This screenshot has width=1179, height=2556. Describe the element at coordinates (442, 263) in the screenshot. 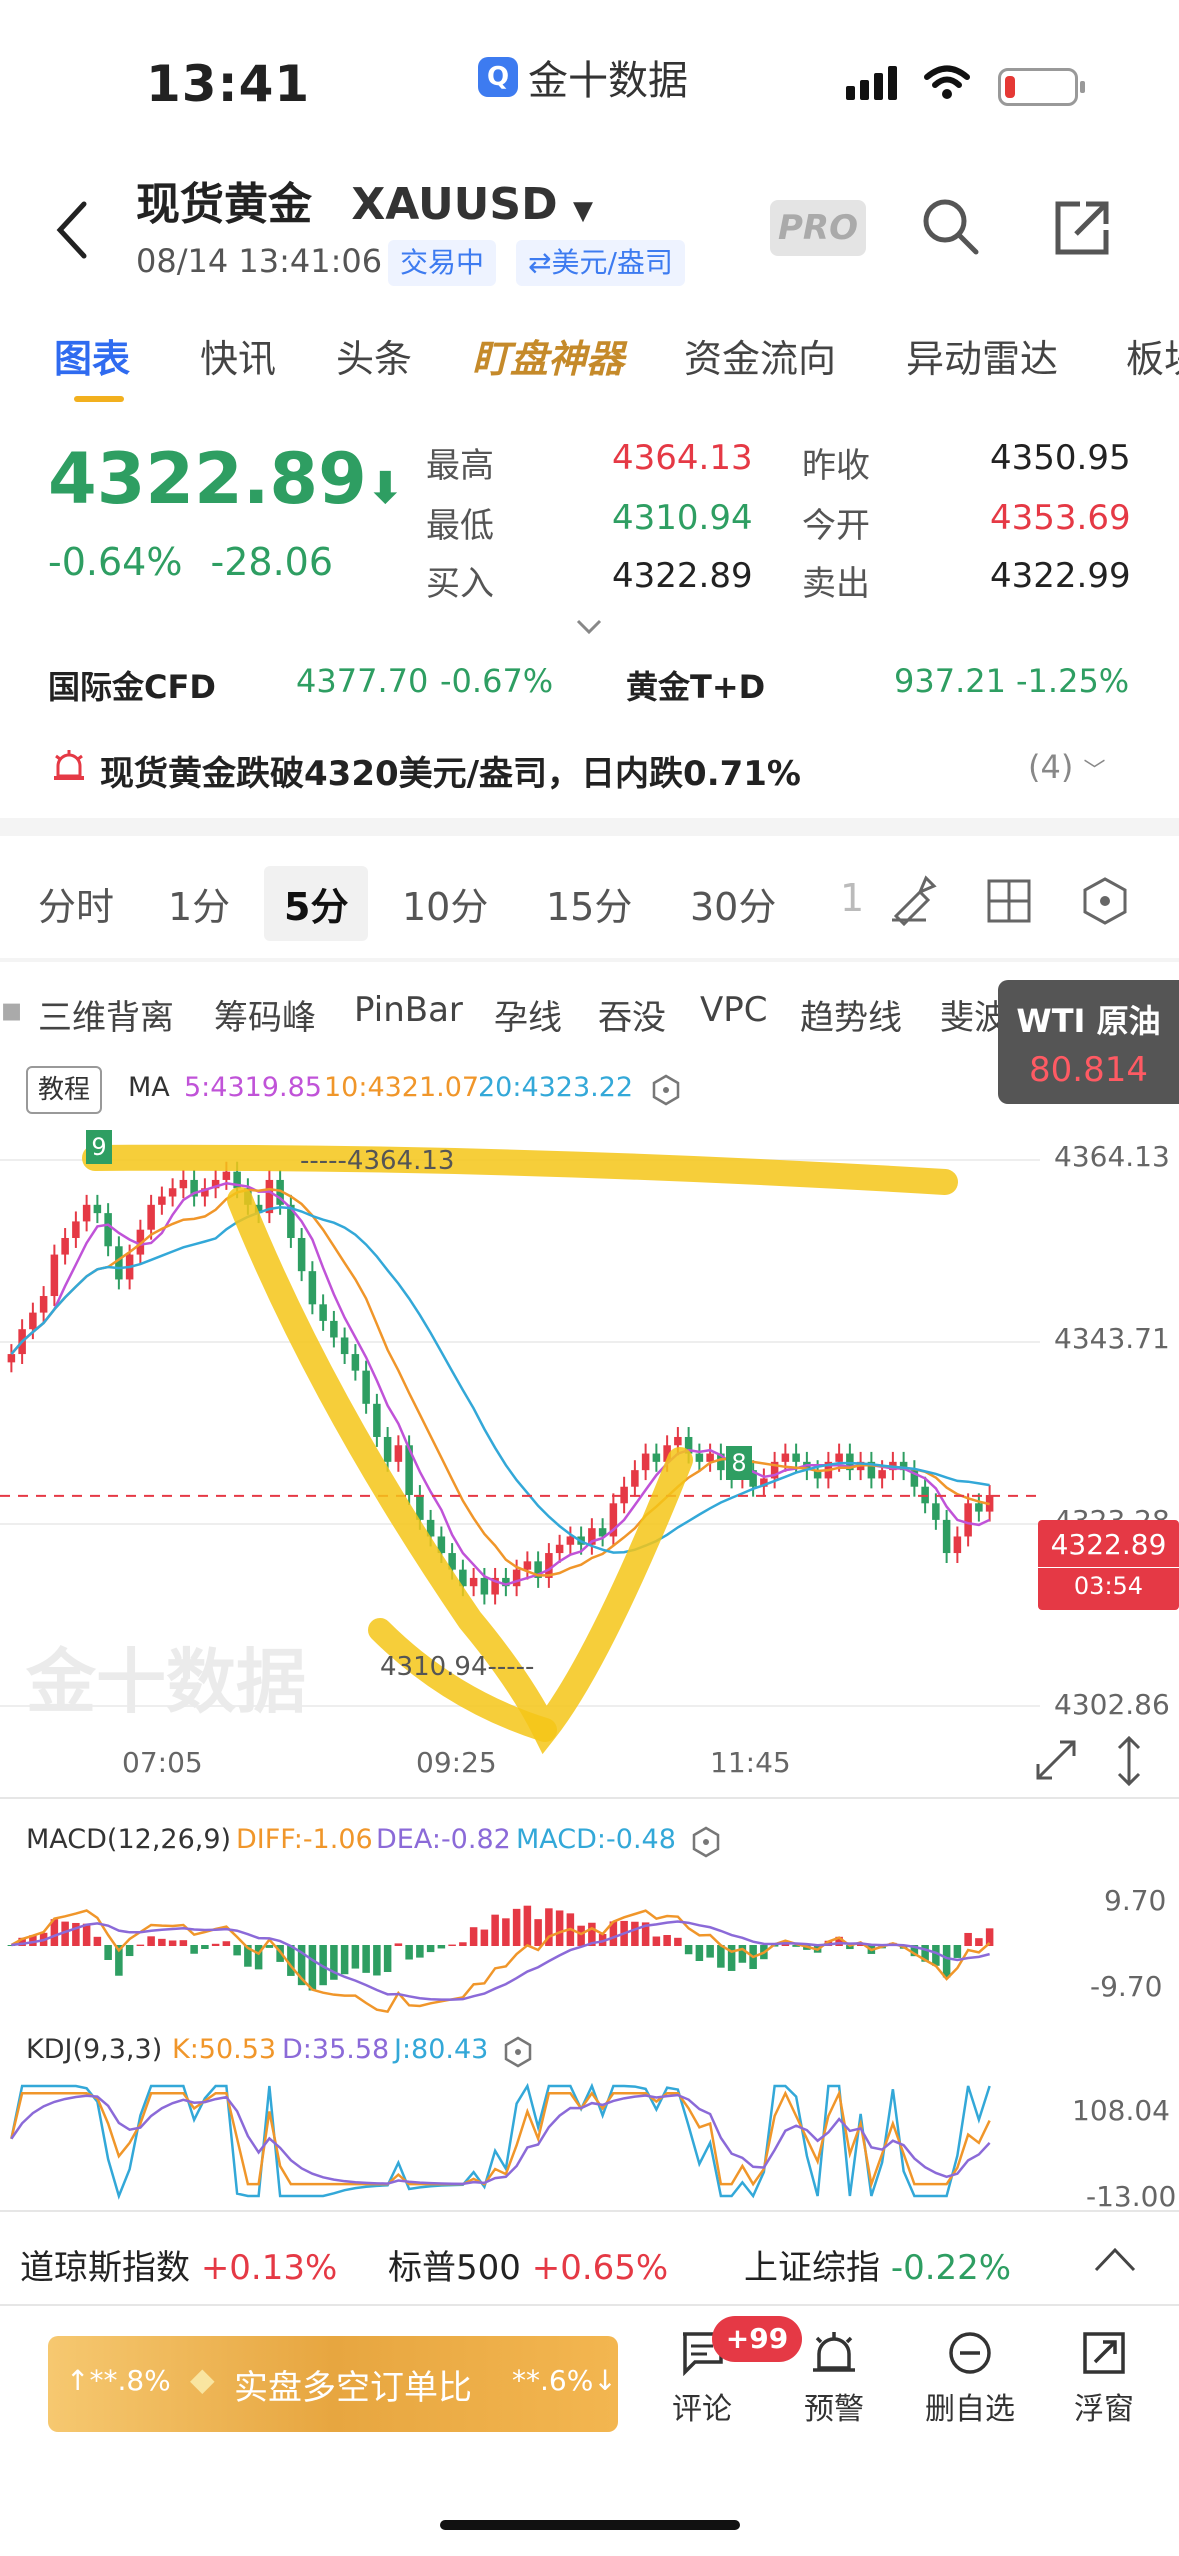

I see `trading-status-badge: 交易中` at that location.